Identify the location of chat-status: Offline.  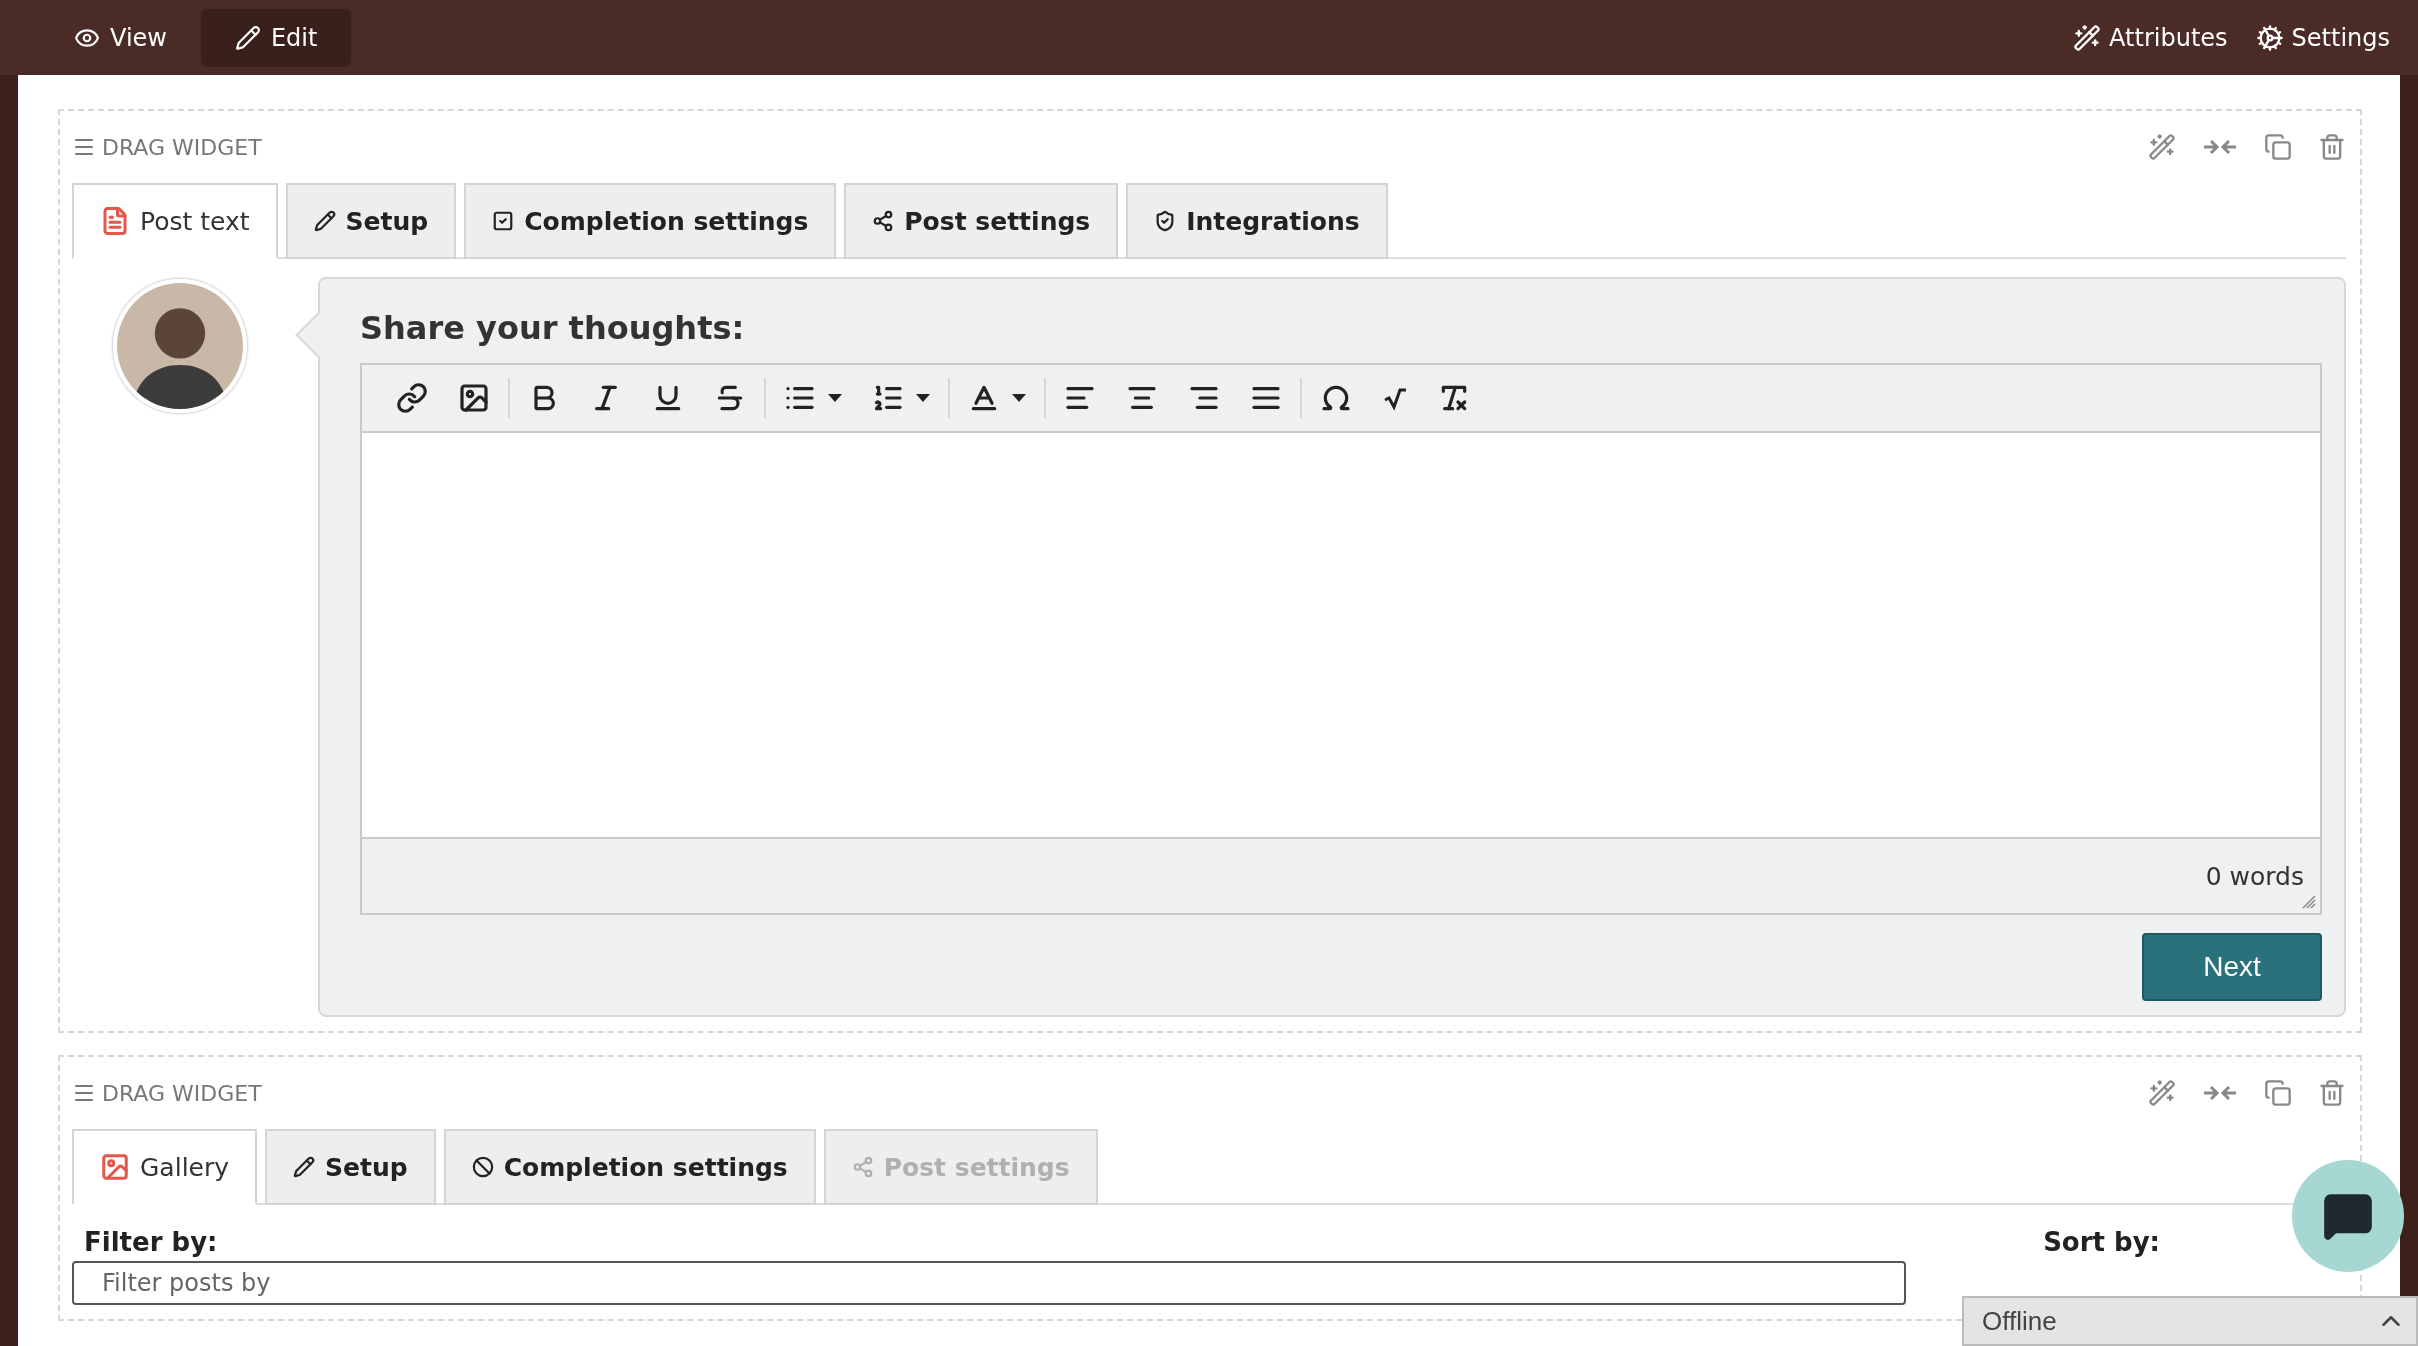
(2019, 1321).